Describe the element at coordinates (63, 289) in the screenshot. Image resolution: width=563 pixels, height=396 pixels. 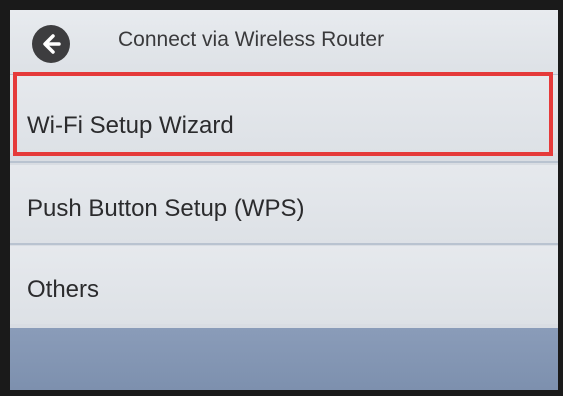
I see `menu-item-label: Others` at that location.